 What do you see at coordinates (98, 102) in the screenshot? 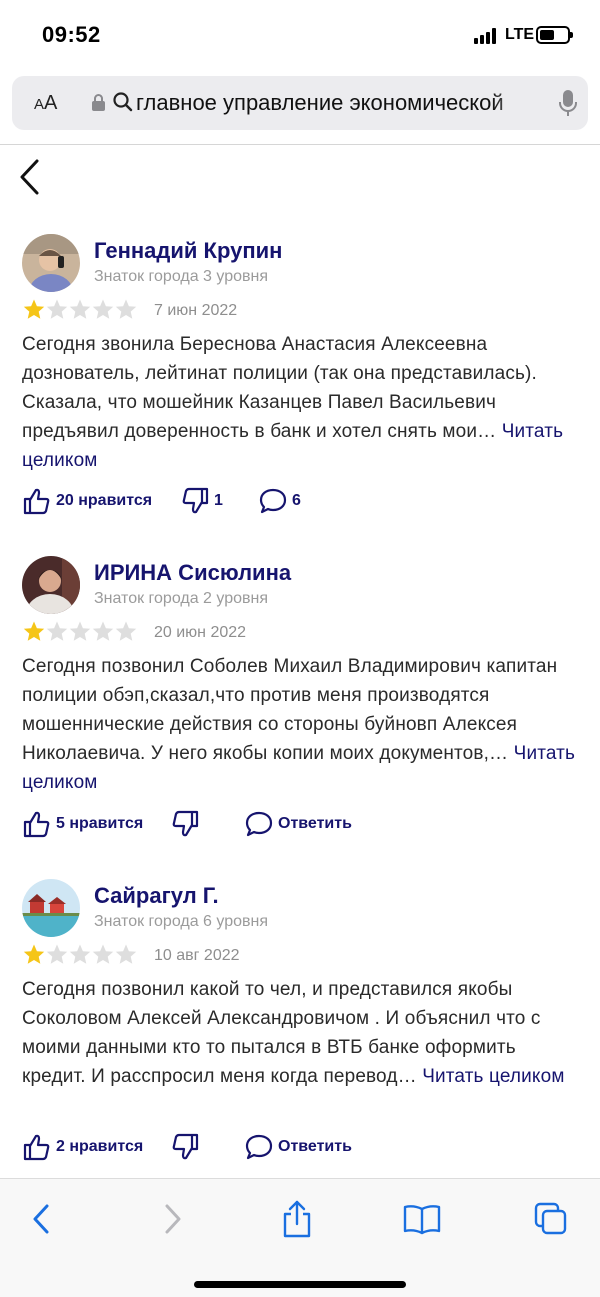
I see `lock-icon` at bounding box center [98, 102].